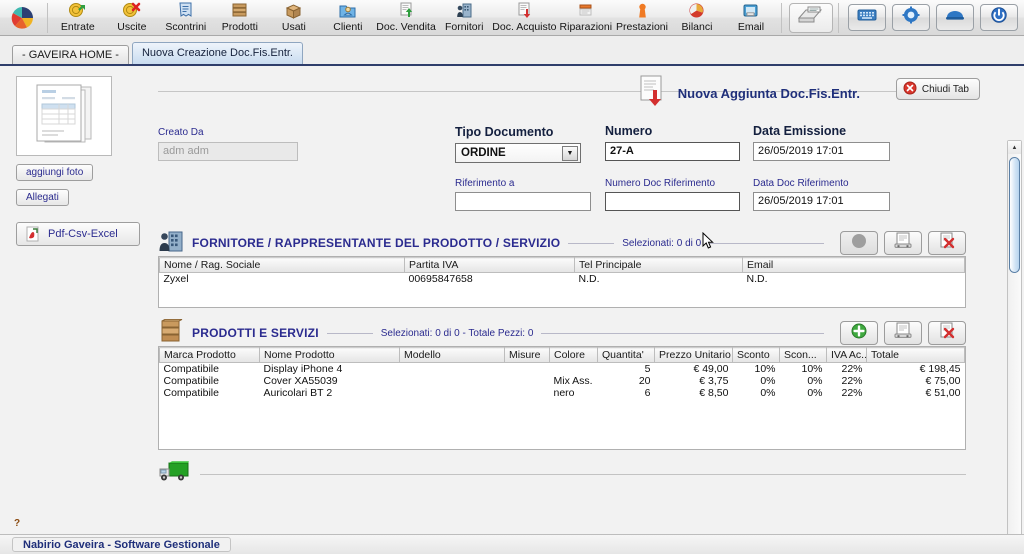  Describe the element at coordinates (78, 234) in the screenshot. I see `export-pdf-csv-excel-button: Pdf-Csv-Excel` at that location.